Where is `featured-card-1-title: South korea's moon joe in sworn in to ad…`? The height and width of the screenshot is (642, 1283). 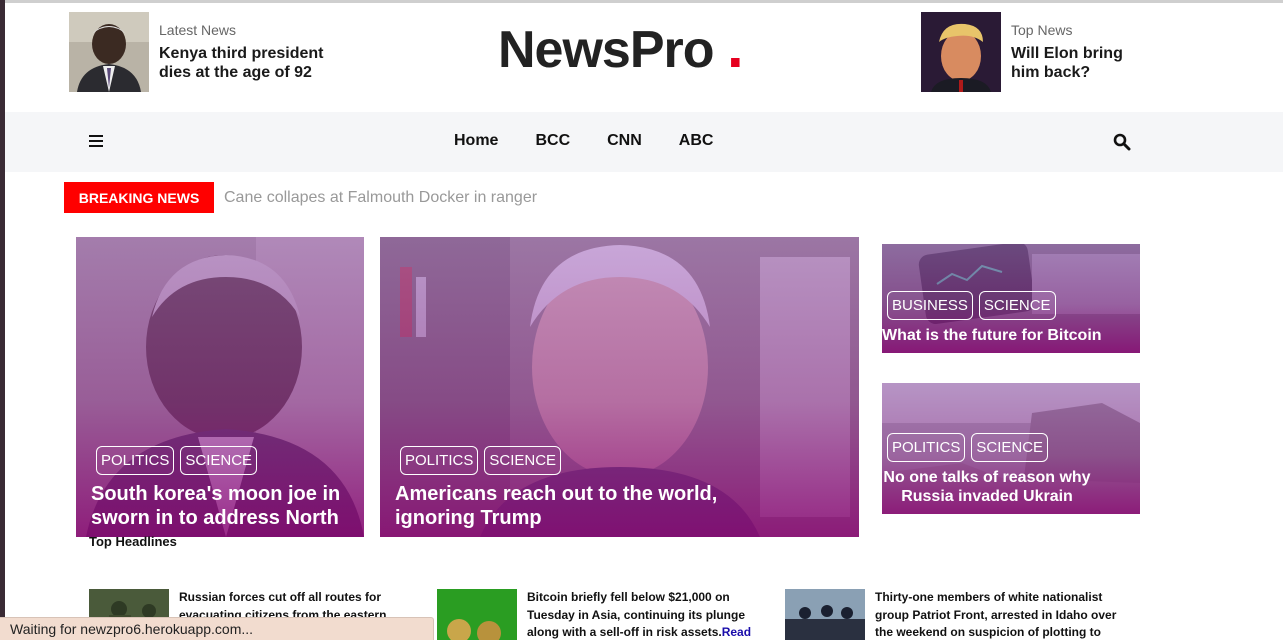
featured-card-1-title: South korea's moon joe in sworn in to ad… is located at coordinates (226, 506).